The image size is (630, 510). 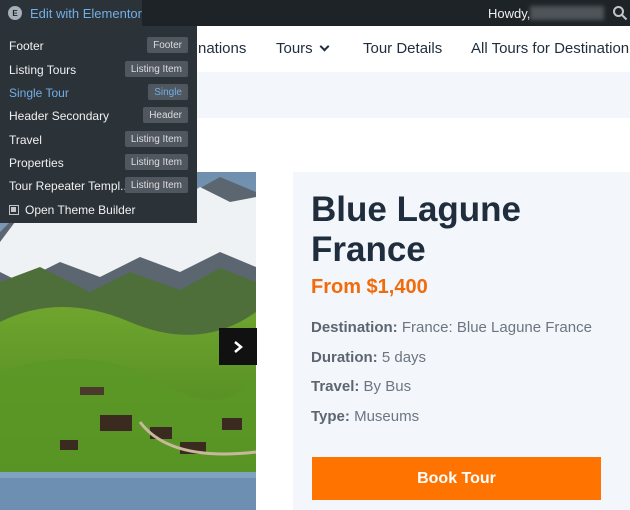 I want to click on chevron-right-icon, so click(x=238, y=346).